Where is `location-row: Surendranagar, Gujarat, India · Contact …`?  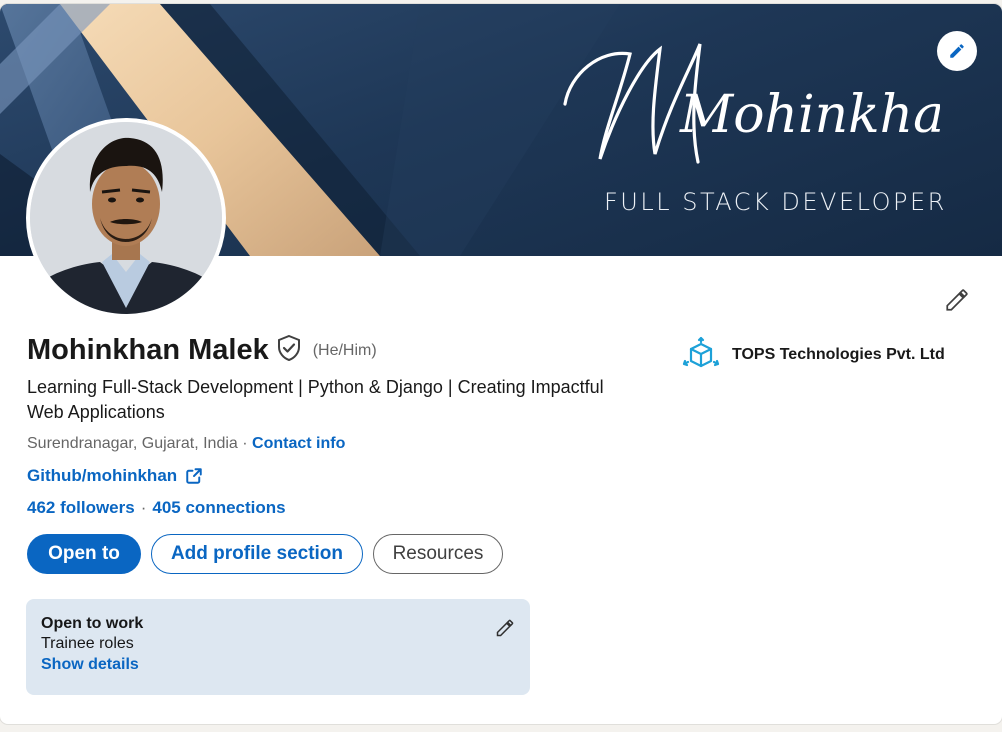
location-row: Surendranagar, Gujarat, India · Contact … is located at coordinates (186, 444).